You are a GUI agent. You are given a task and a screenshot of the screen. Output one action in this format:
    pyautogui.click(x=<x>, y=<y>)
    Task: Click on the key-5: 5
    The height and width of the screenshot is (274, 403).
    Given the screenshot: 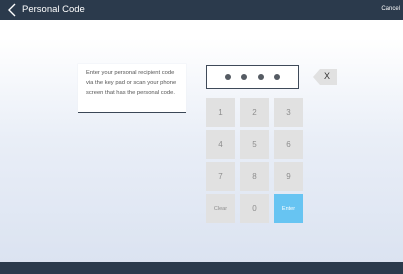 What is the action you would take?
    pyautogui.click(x=254, y=144)
    